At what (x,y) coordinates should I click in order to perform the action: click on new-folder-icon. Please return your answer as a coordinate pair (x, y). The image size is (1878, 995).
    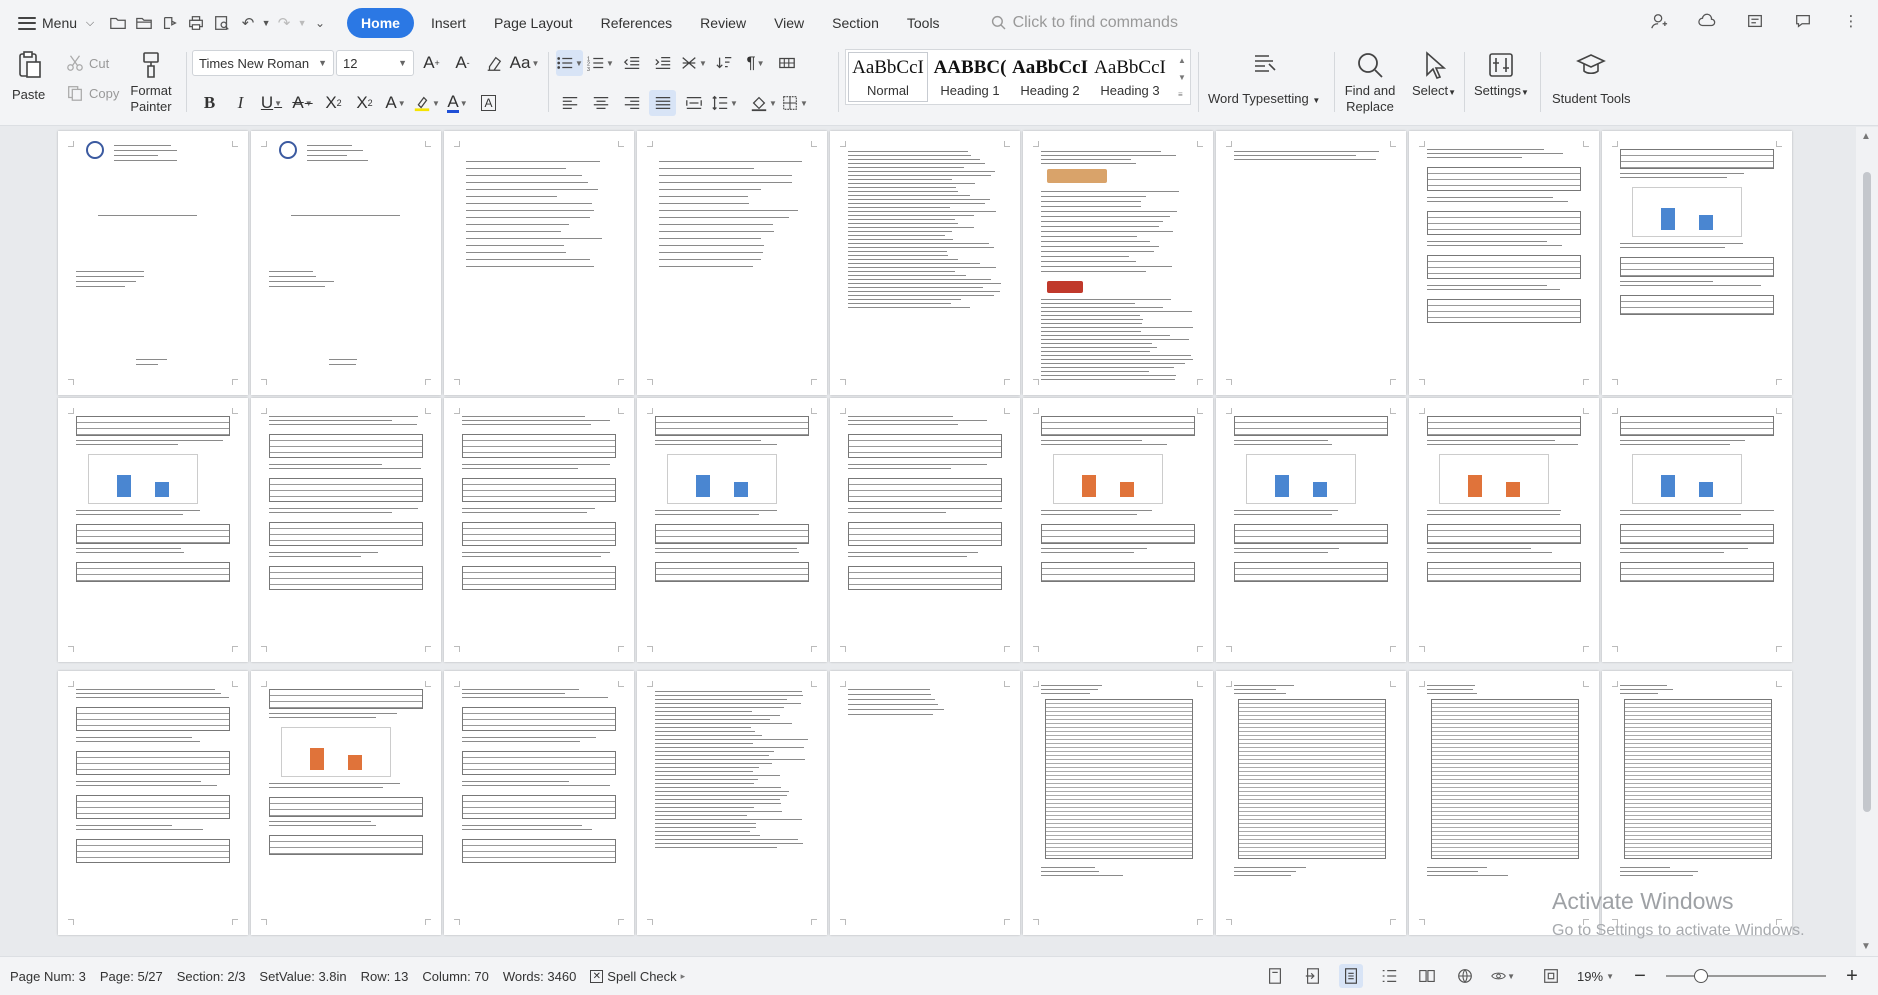
    Looking at the image, I should click on (118, 23).